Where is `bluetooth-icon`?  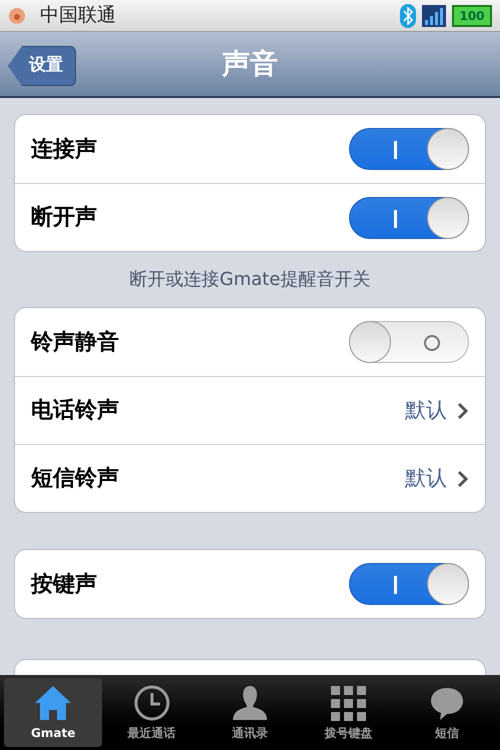 bluetooth-icon is located at coordinates (408, 16).